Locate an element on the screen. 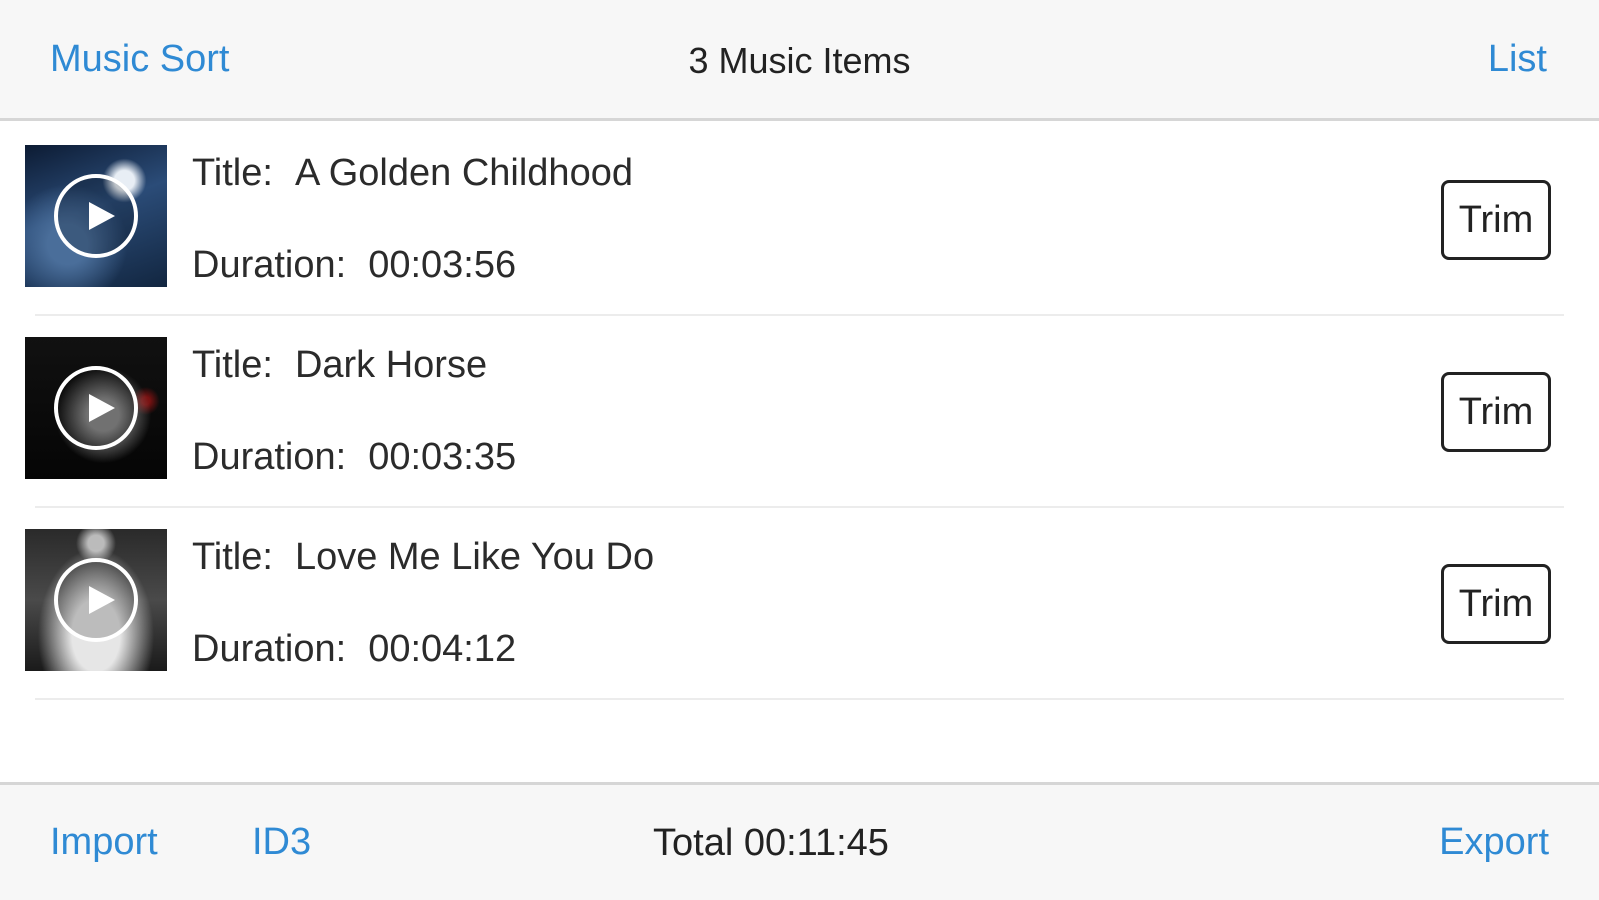  duration-value: 00:04:12 is located at coordinates (442, 649).